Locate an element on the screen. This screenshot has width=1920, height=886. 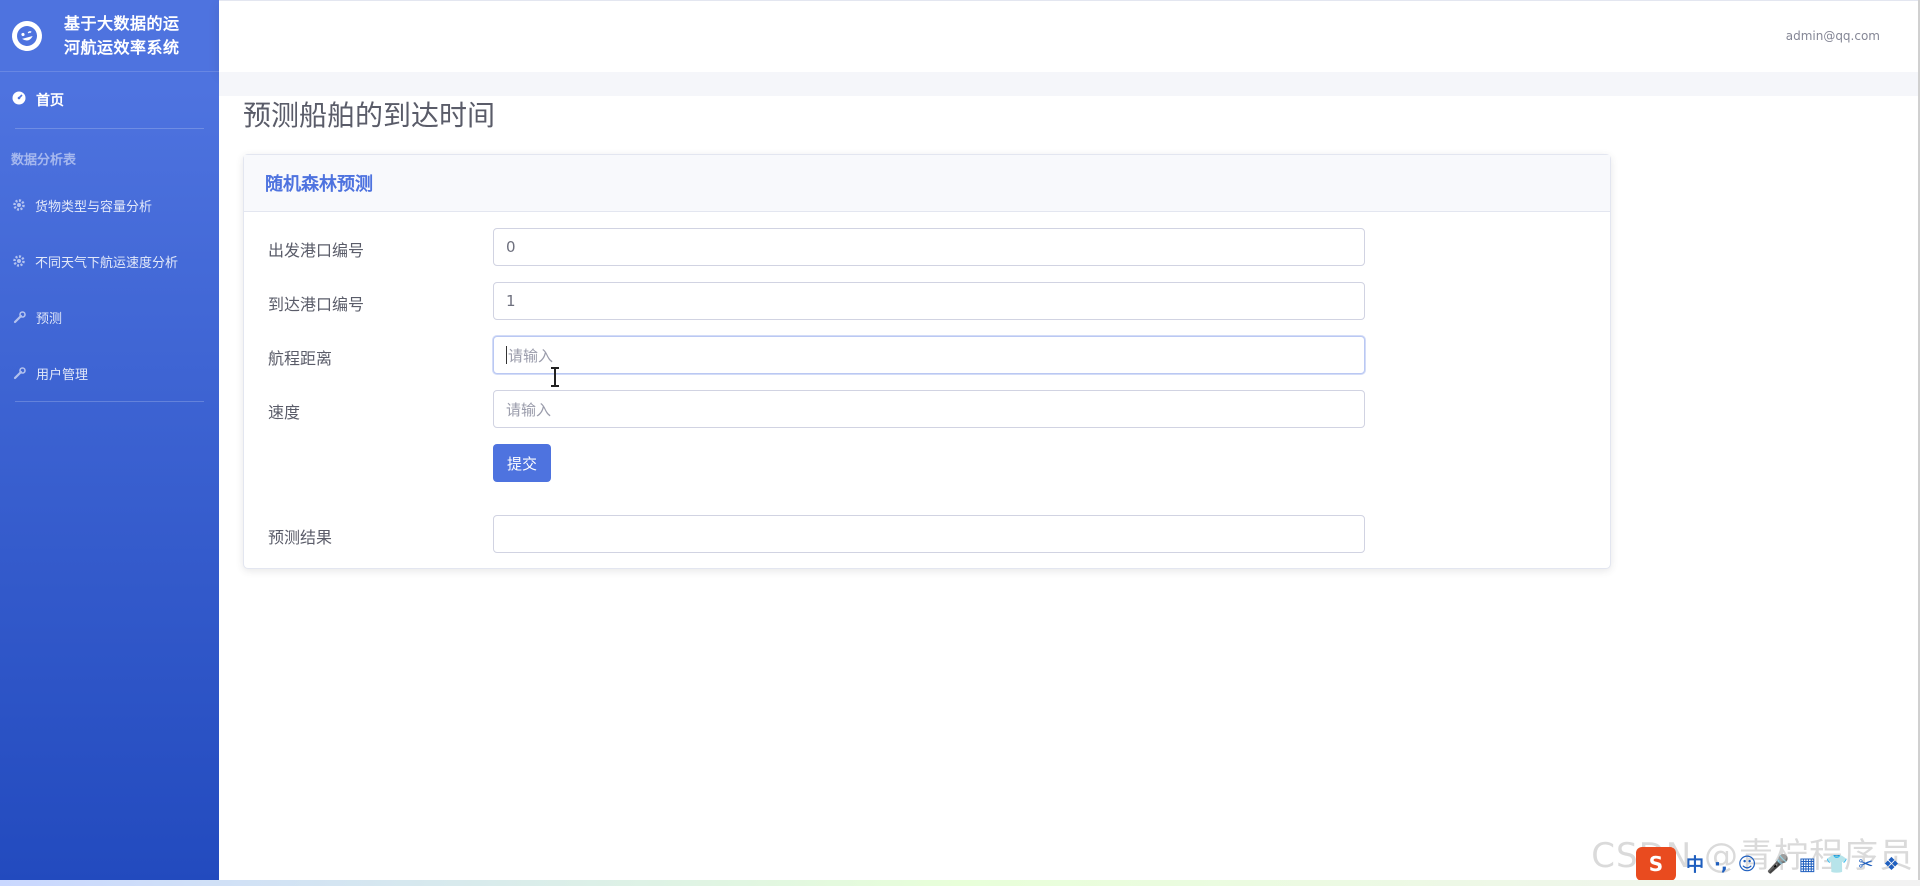
speed-label: 速度 is located at coordinates (284, 412).